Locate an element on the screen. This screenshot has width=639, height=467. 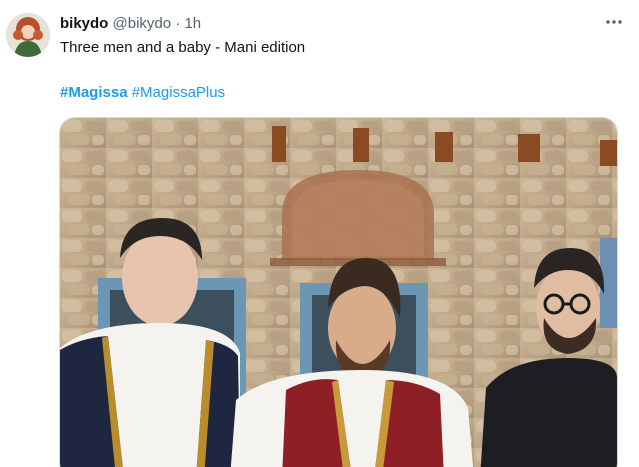
author-handle: @bikydo is located at coordinates (142, 23).